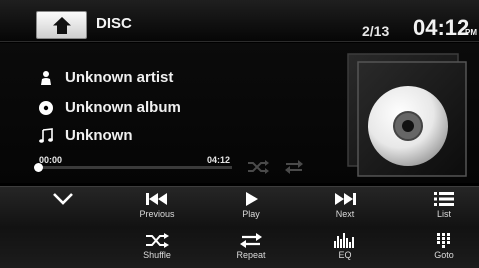 The image size is (479, 268). I want to click on home-icon, so click(62, 25).